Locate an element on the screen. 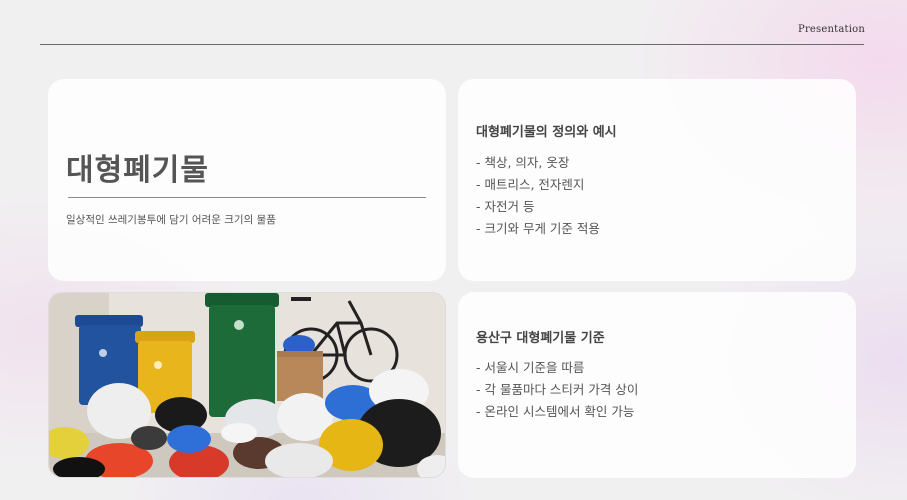  list-item: - 매트리스, 전자렌지 is located at coordinates (530, 184).